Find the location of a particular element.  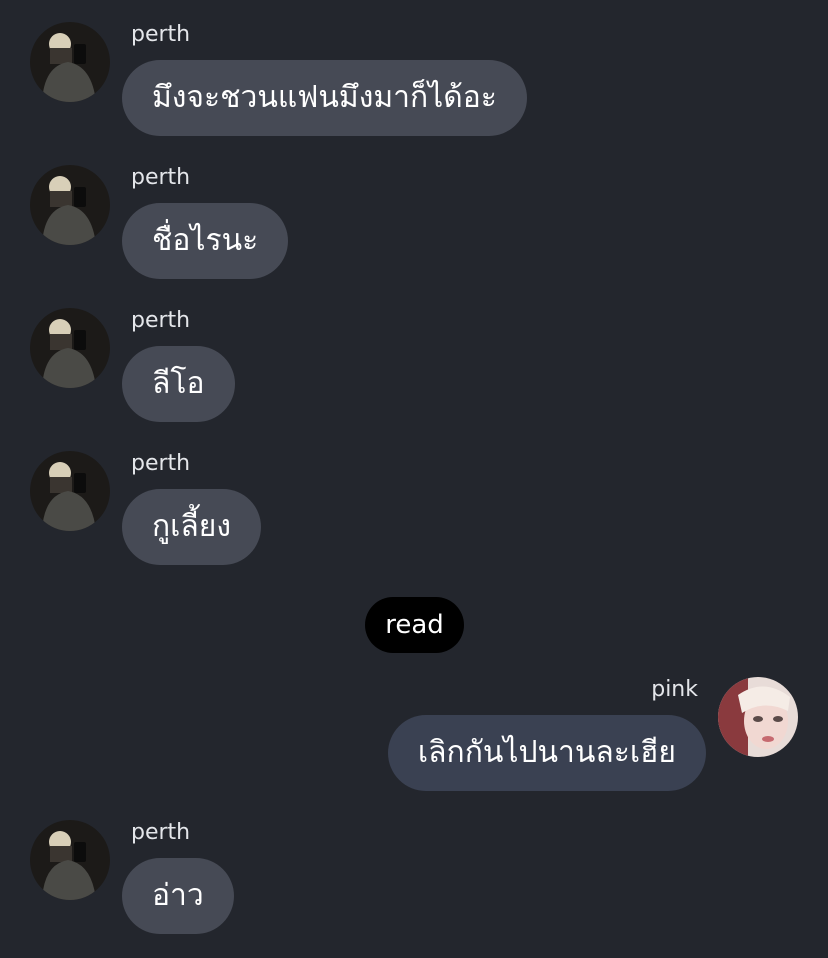

message-bubble: ลีโอ is located at coordinates (178, 384).